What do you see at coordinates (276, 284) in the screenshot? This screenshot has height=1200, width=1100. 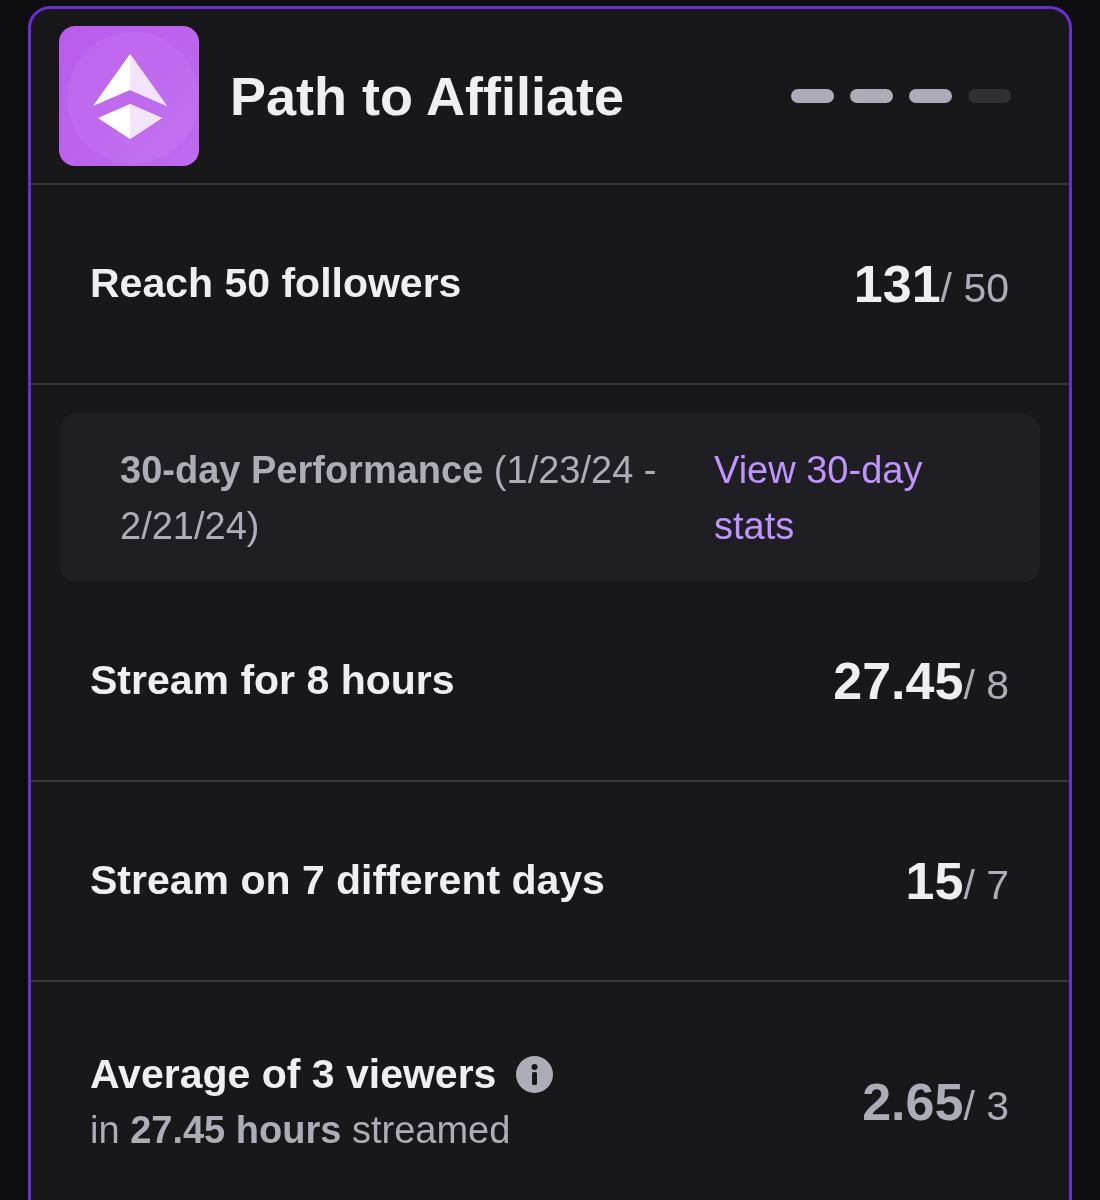 I see `requirement-label: Reach 50 followers` at bounding box center [276, 284].